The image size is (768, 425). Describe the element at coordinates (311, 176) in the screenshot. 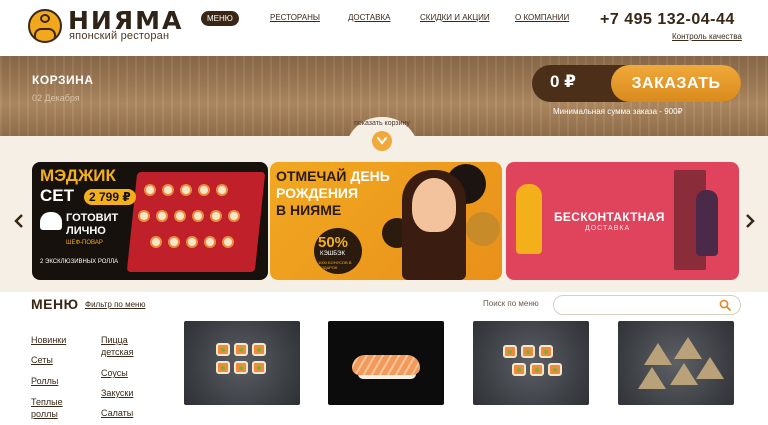

I see `promo-title-a: ОТМЕЧАЙ` at that location.